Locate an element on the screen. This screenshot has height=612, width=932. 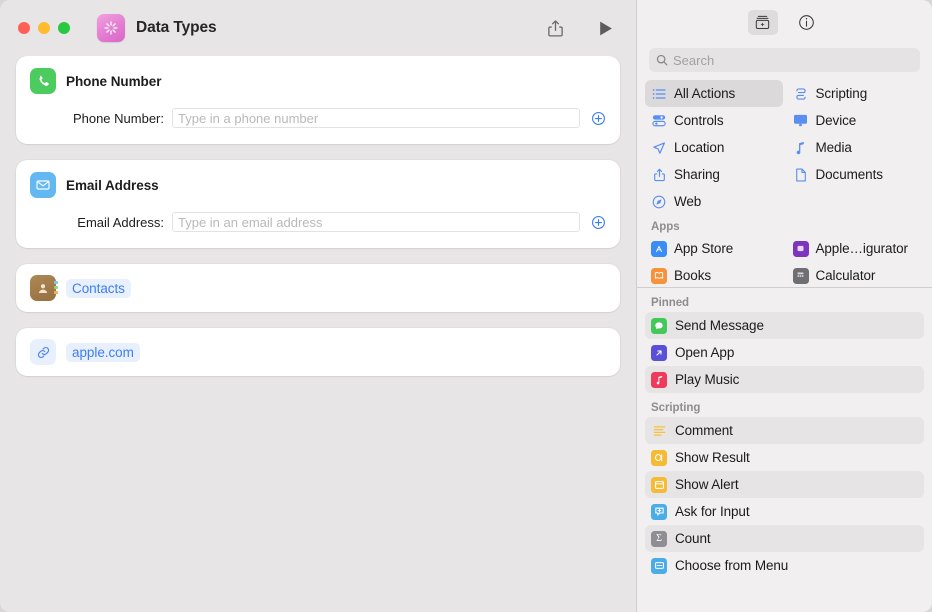
app-item-app-store: App Store is located at coordinates (714, 248).